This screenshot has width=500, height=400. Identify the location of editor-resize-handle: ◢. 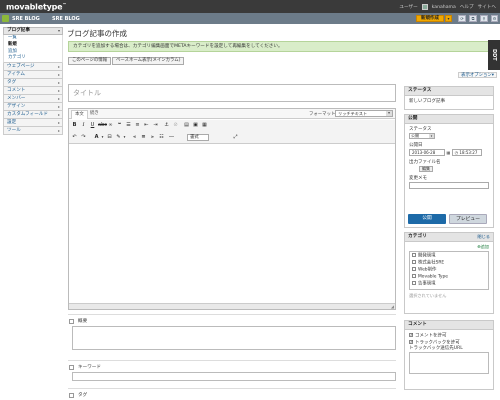
(232, 306).